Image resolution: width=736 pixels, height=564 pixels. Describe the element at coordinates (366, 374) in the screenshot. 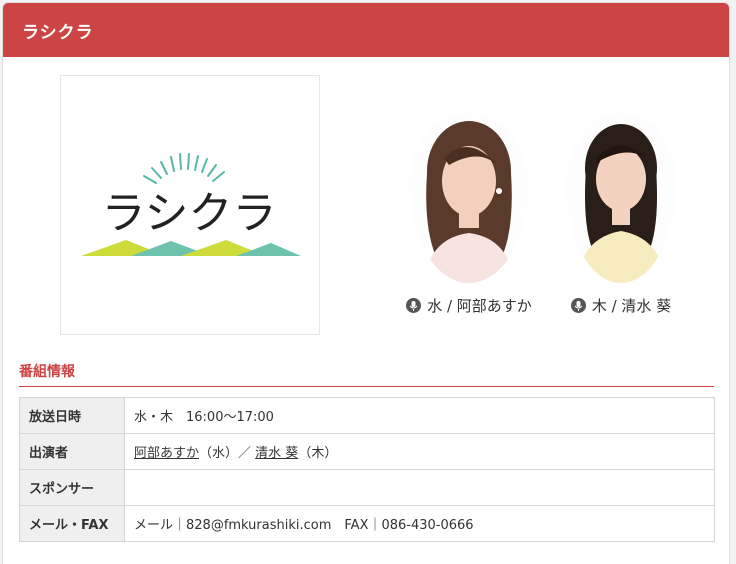

I see `section-title: 番組情報` at that location.